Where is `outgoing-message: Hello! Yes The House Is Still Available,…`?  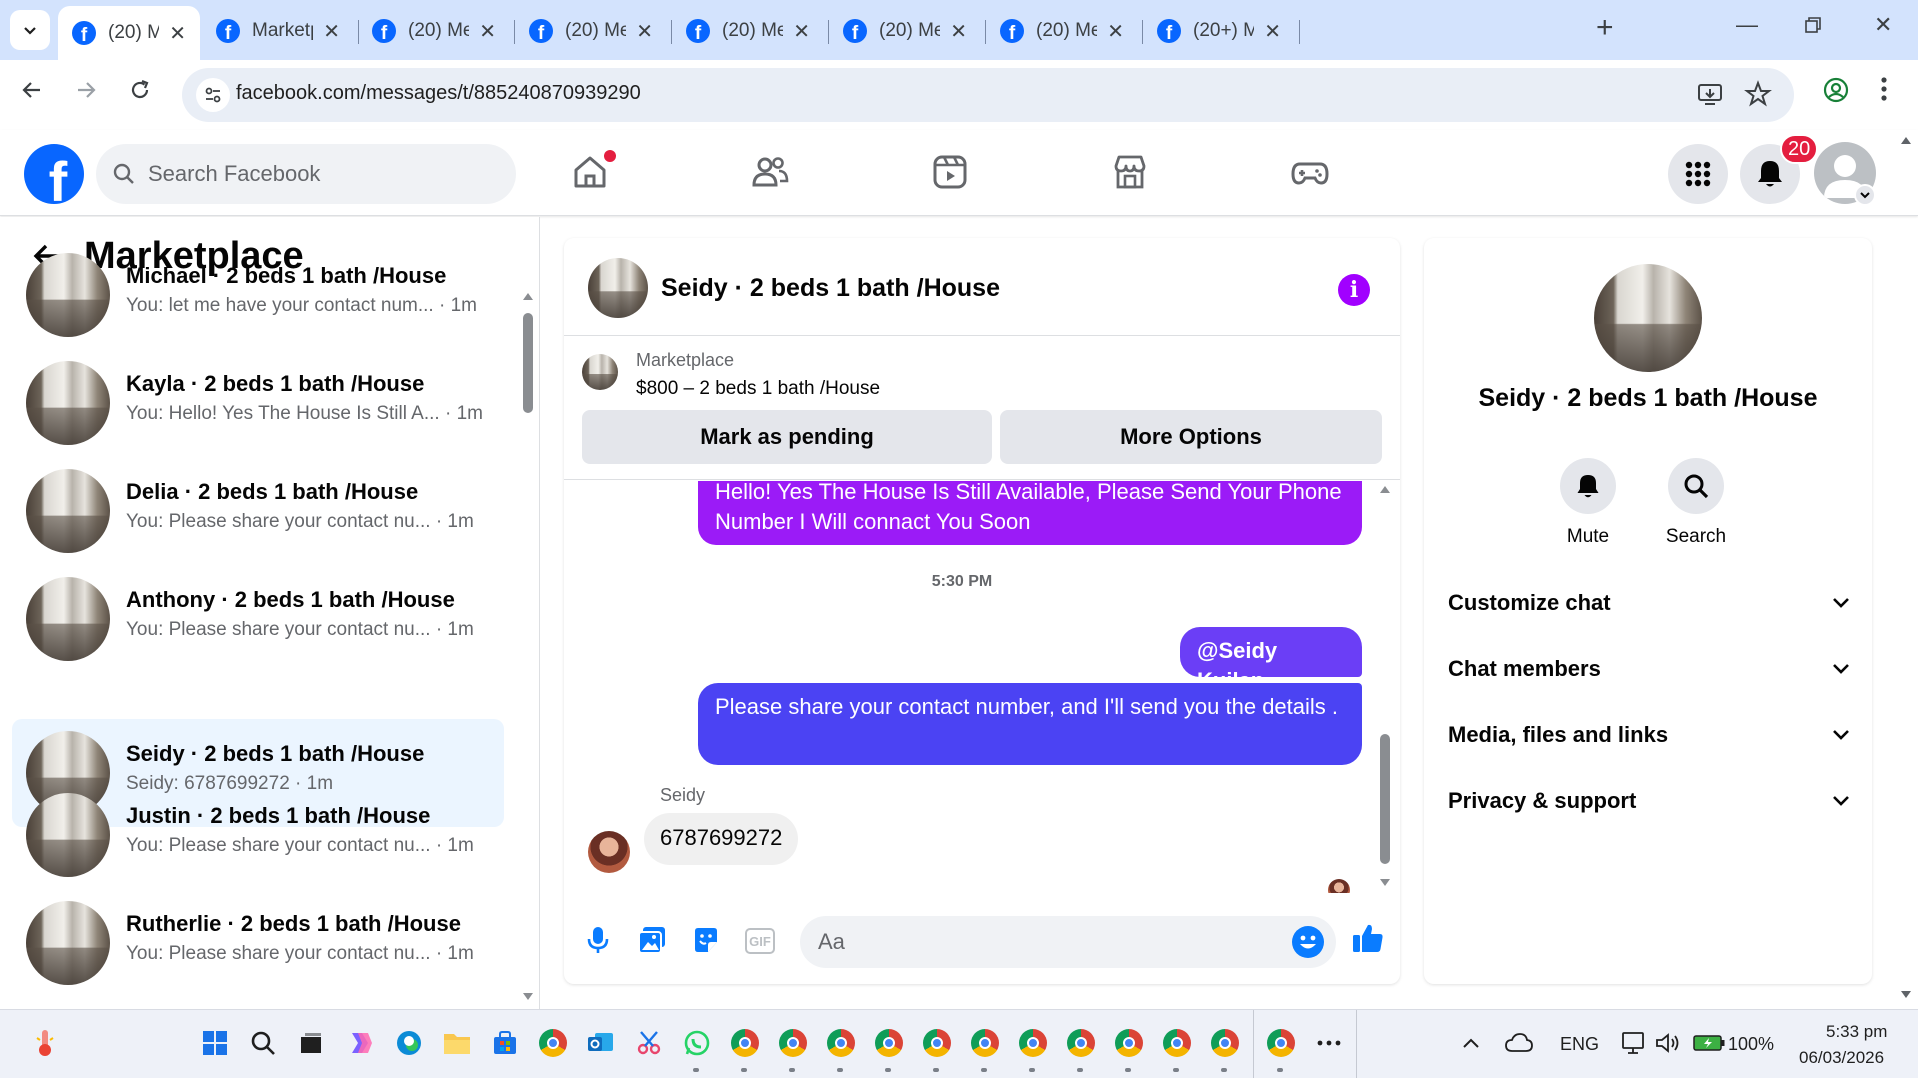 outgoing-message: Hello! Yes The House Is Still Available,… is located at coordinates (1030, 513).